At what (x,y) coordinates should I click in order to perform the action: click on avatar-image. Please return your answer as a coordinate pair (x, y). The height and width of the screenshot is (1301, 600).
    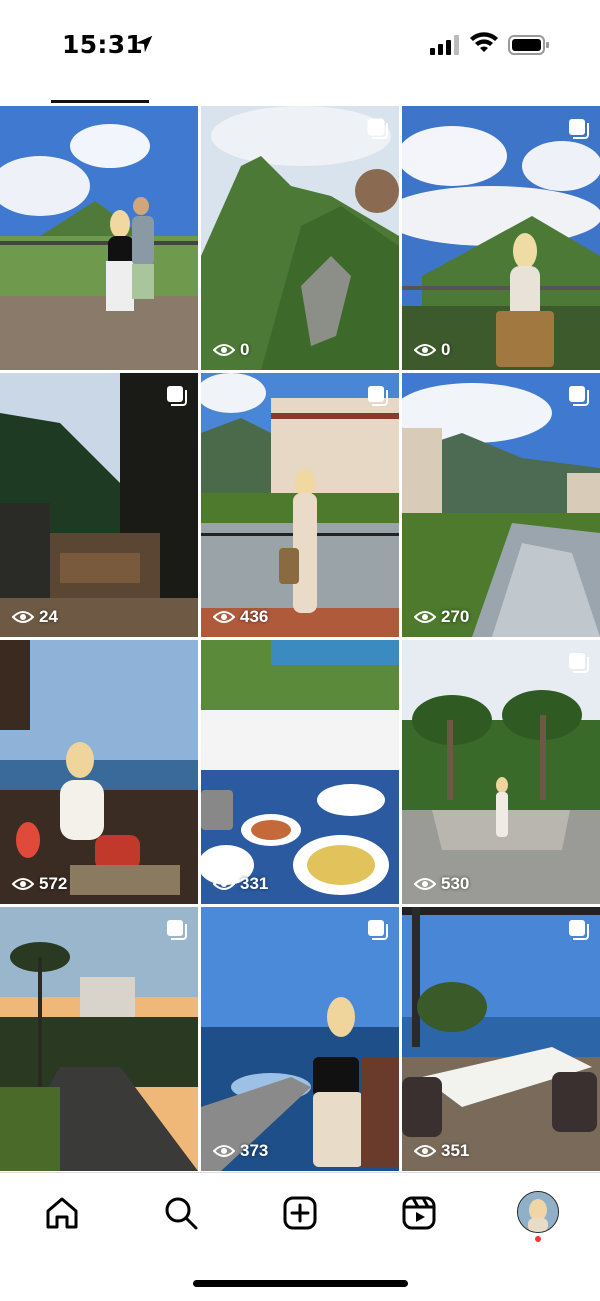
    Looking at the image, I should click on (538, 1212).